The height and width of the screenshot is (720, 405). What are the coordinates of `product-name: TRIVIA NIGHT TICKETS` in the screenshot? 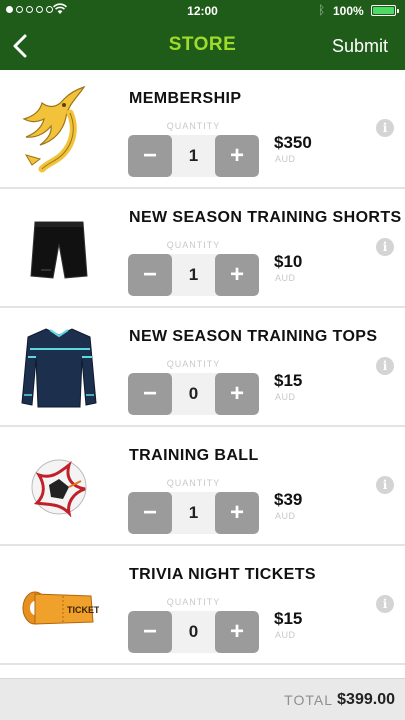 It's located at (222, 574).